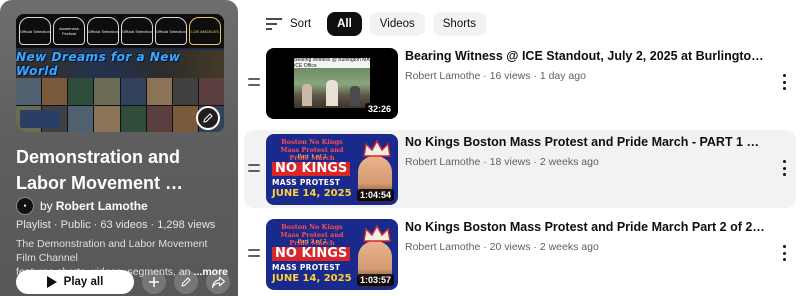 The width and height of the screenshot is (800, 296). I want to click on chip-videos: Videos, so click(397, 24).